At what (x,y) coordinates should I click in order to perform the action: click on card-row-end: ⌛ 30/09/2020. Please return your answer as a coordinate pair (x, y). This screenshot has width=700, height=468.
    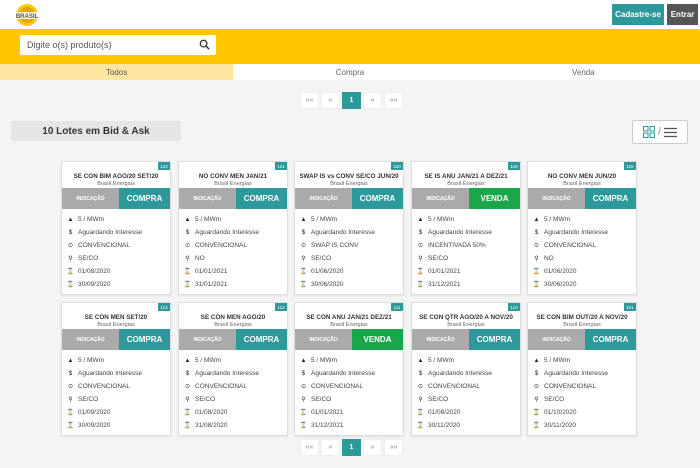
    Looking at the image, I should click on (118, 425).